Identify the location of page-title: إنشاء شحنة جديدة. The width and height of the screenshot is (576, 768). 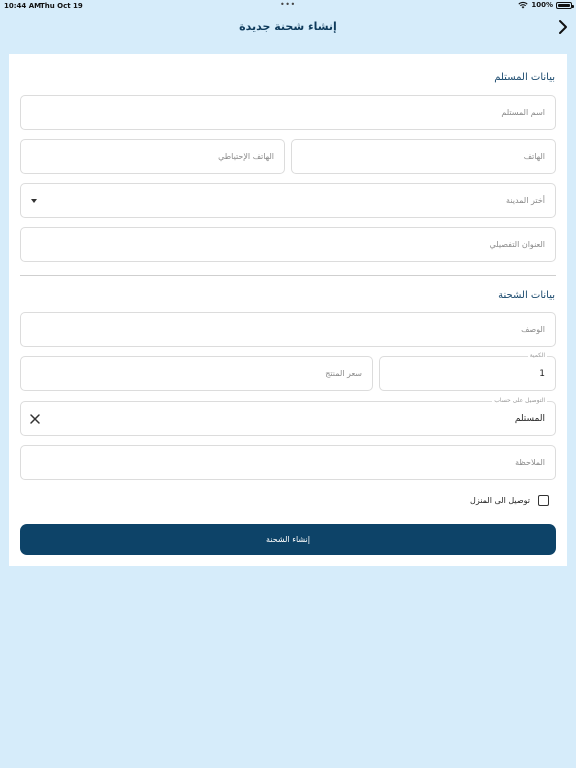
(288, 26).